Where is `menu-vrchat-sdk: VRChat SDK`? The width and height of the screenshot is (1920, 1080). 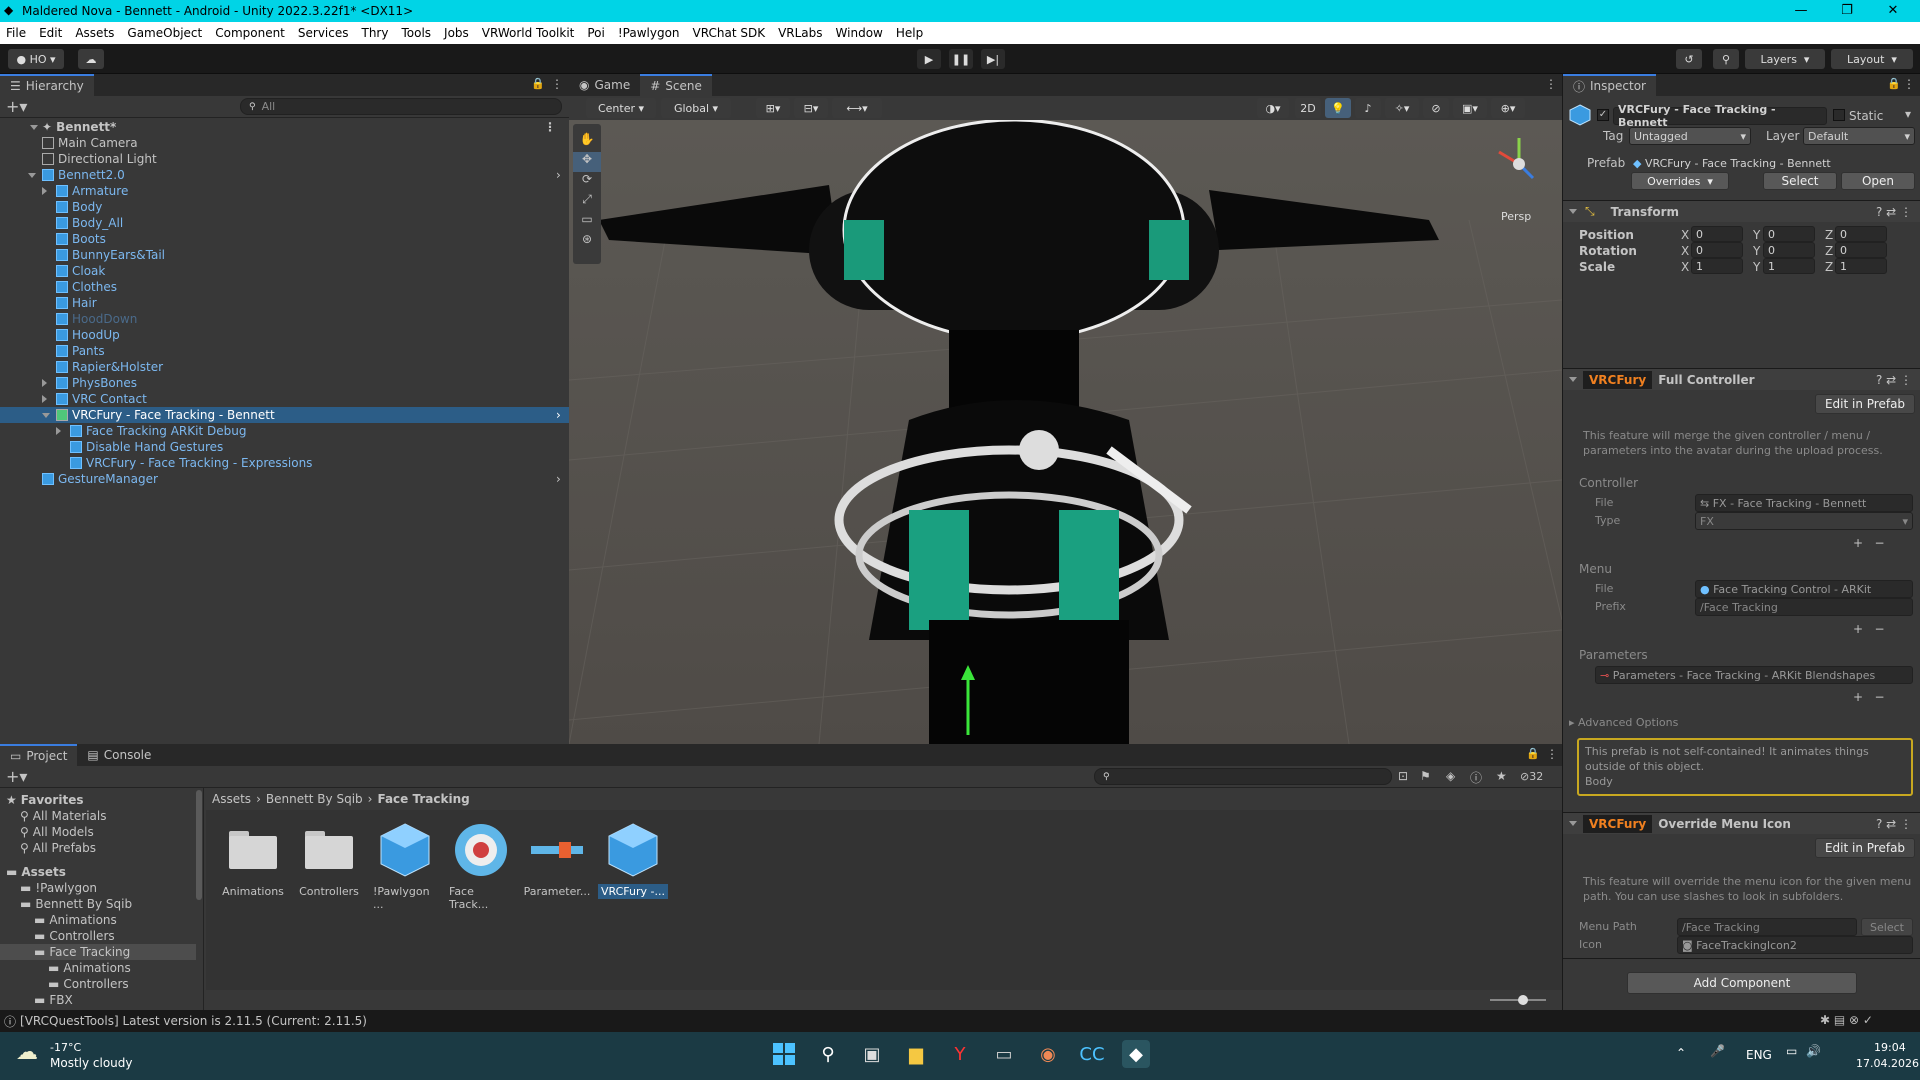 menu-vrchat-sdk: VRChat SDK is located at coordinates (729, 33).